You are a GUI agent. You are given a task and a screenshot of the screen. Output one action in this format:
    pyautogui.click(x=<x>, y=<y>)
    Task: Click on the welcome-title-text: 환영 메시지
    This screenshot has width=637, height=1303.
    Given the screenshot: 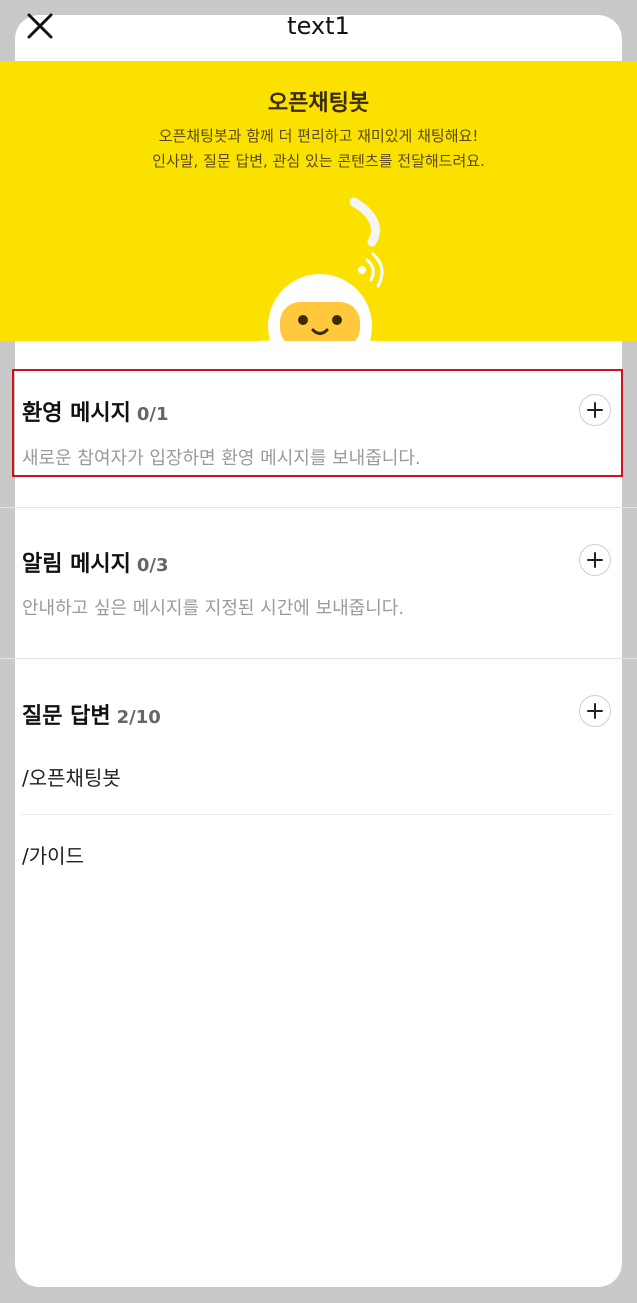 What is the action you would take?
    pyautogui.click(x=76, y=413)
    